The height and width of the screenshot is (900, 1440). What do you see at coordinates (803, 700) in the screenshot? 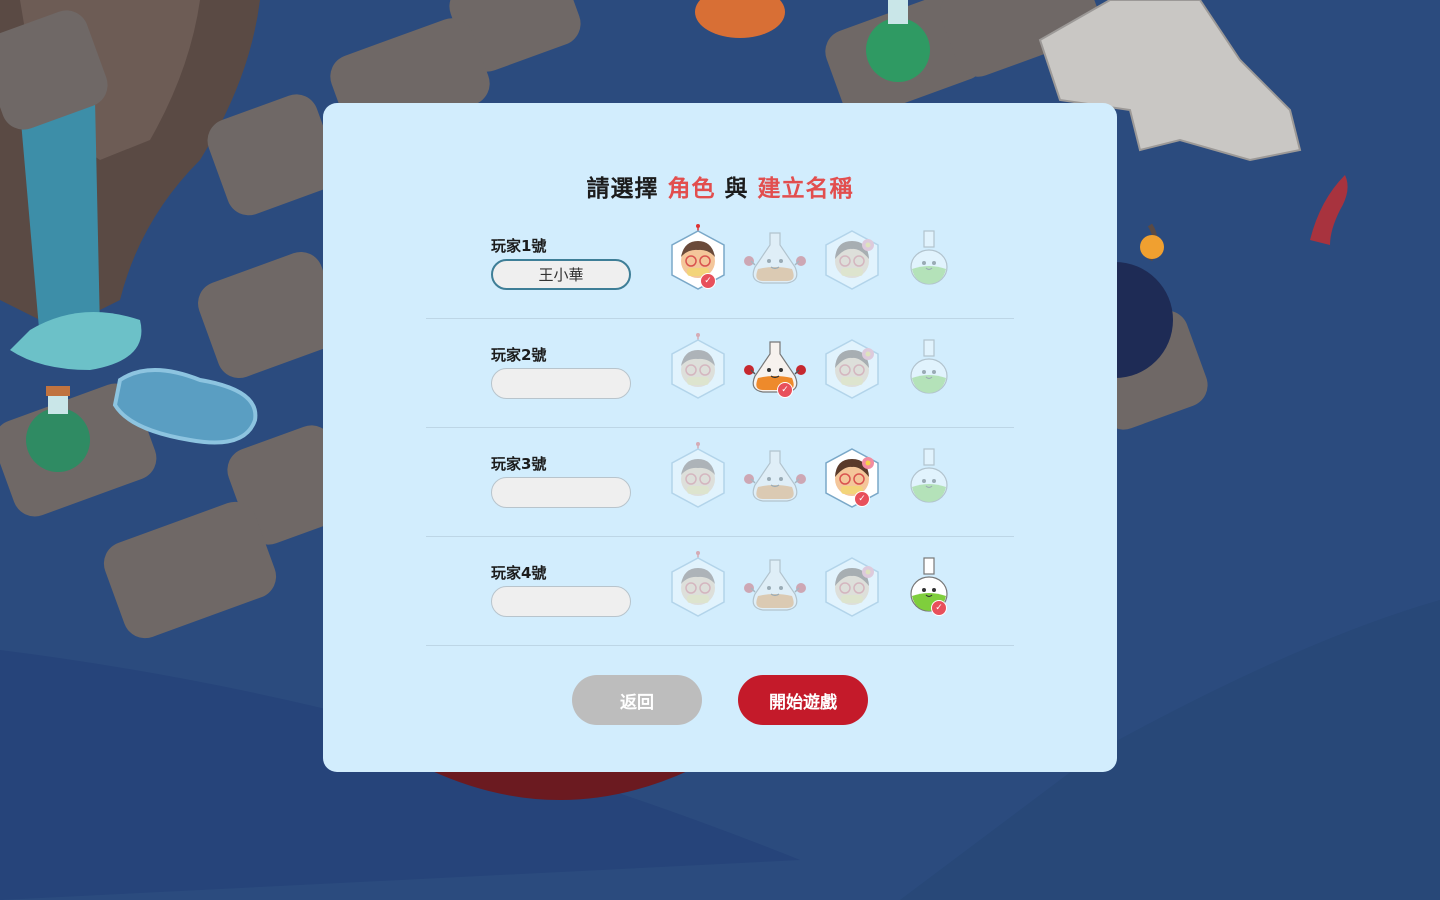
I see `start-game-button: 開始遊戲` at bounding box center [803, 700].